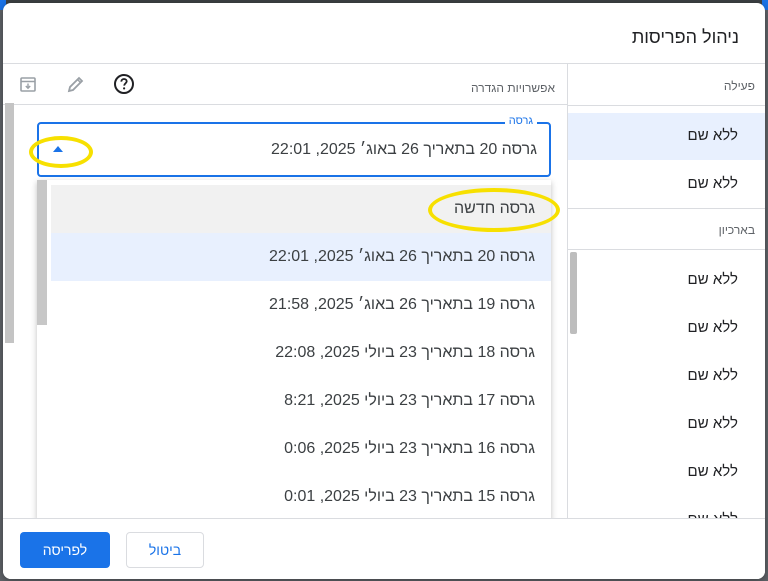 The height and width of the screenshot is (581, 768). What do you see at coordinates (736, 230) in the screenshot?
I see `archived-section-label: בארכיון` at bounding box center [736, 230].